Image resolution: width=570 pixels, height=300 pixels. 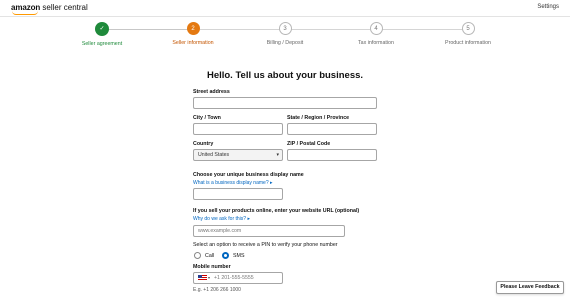 I want to click on country-select: United States ▾, so click(x=238, y=155).